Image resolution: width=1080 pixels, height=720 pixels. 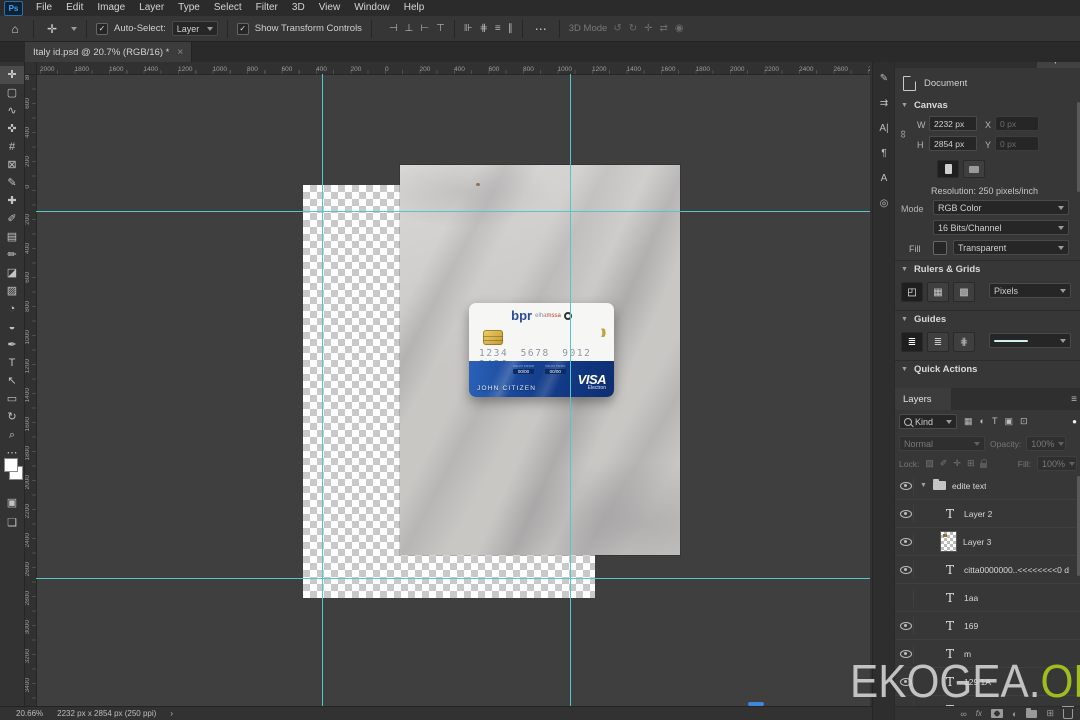 What do you see at coordinates (940, 248) in the screenshot?
I see `fill-checkbox` at bounding box center [940, 248].